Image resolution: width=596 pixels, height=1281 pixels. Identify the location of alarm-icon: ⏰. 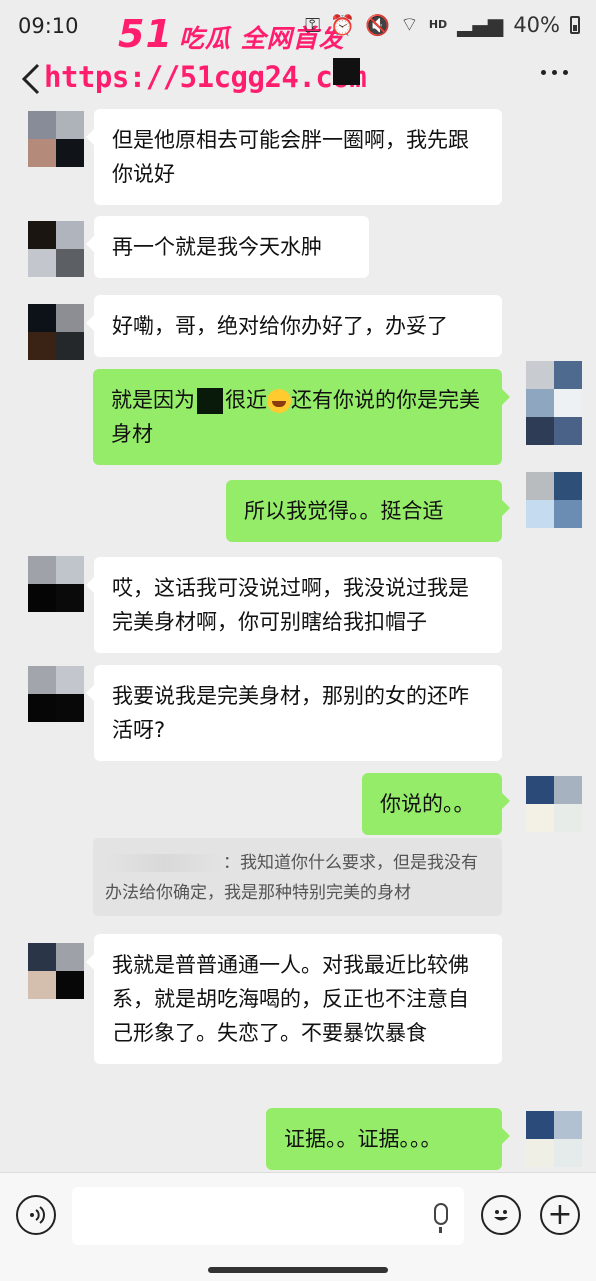
(343, 24).